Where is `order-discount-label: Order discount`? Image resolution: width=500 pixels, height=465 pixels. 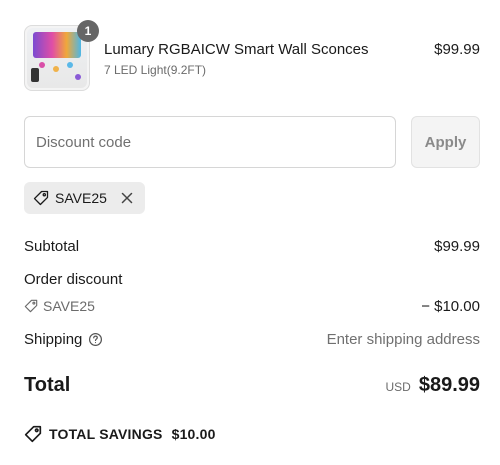
order-discount-label: Order discount is located at coordinates (73, 279).